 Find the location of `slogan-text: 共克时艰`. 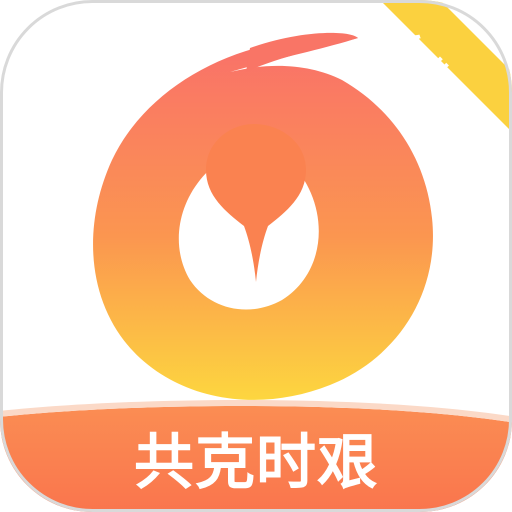

slogan-text: 共克时艰 is located at coordinates (256, 462).